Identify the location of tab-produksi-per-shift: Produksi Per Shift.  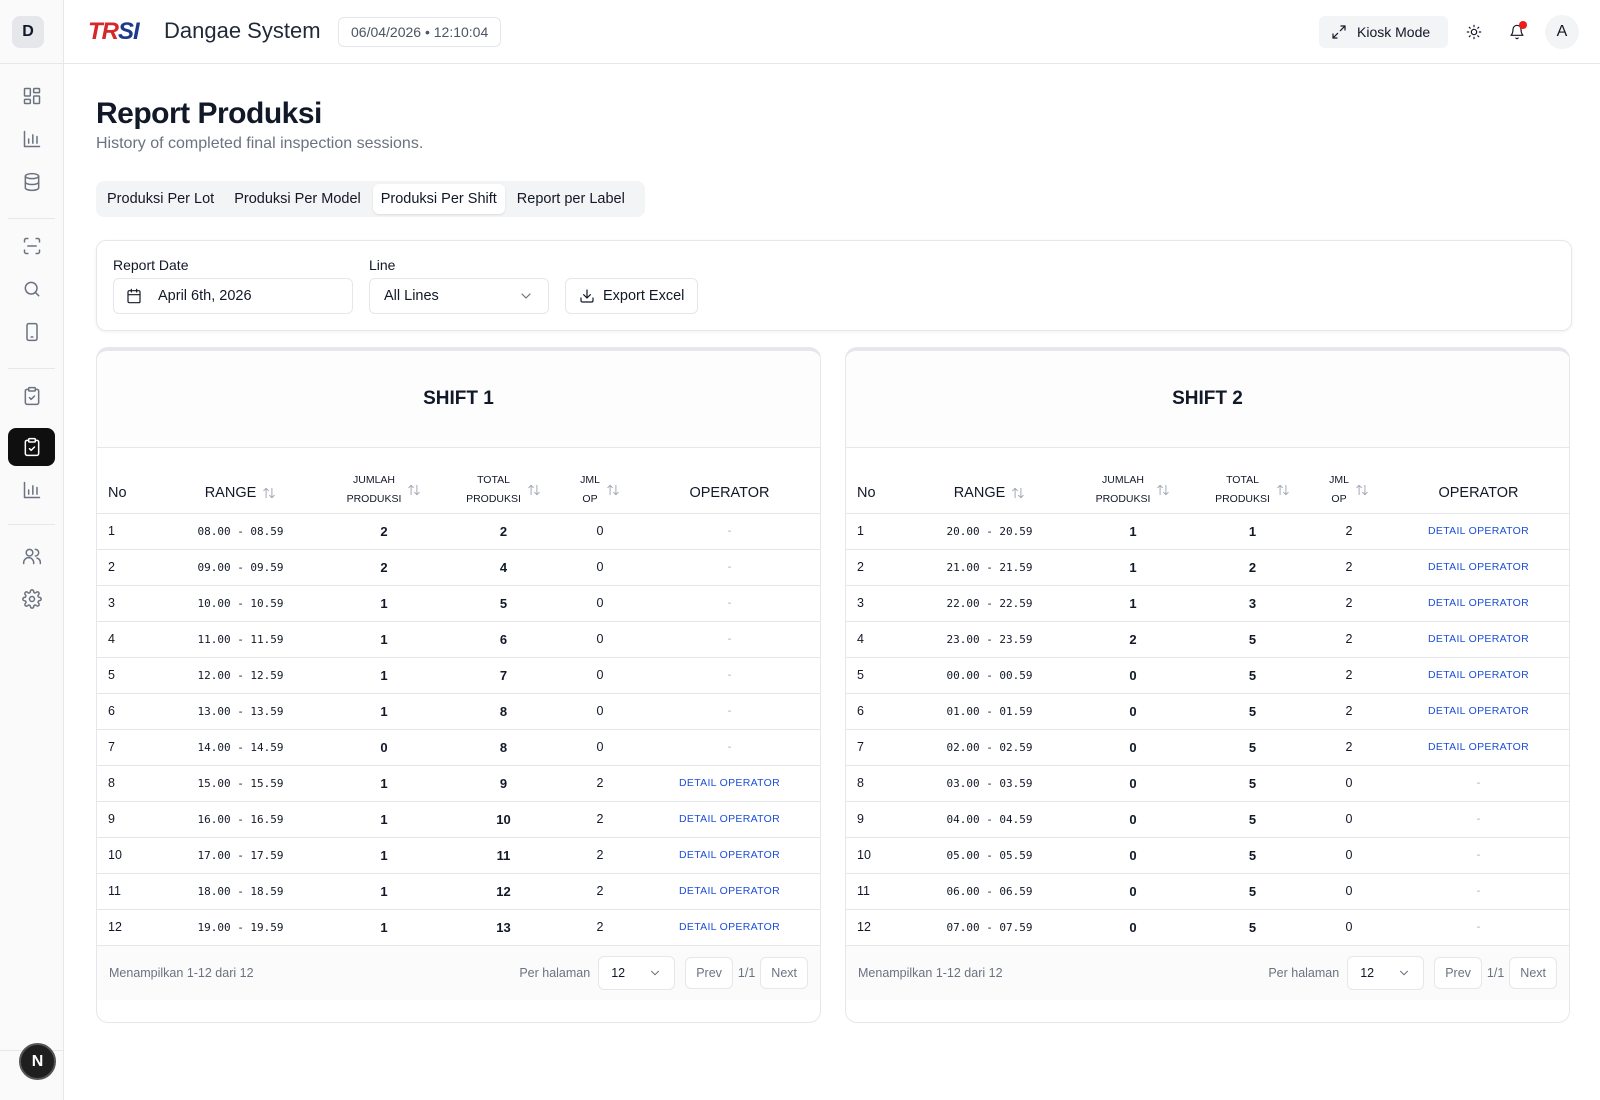
(438, 199).